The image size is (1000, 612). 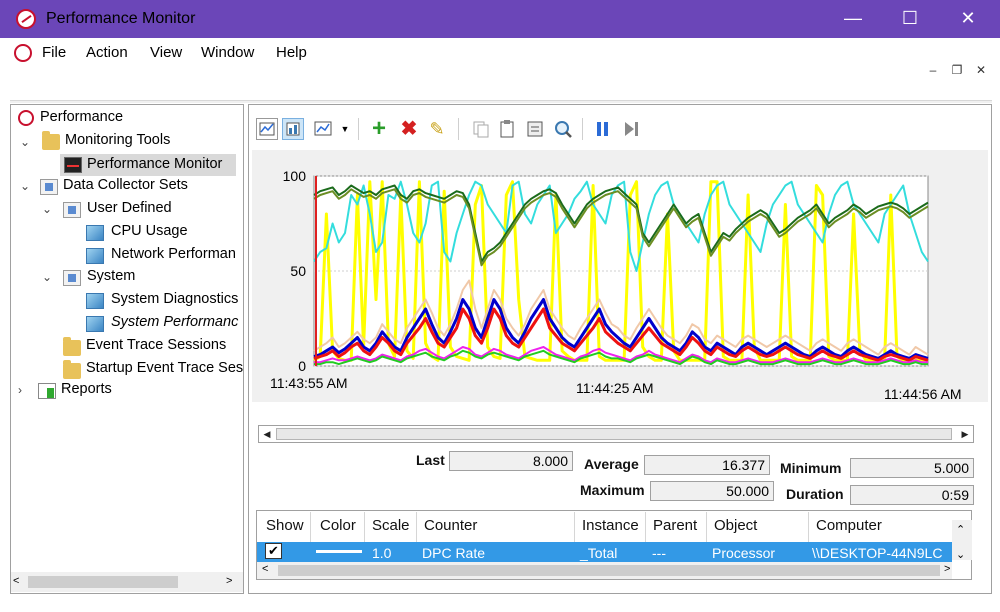 What do you see at coordinates (535, 129) in the screenshot?
I see `properties-icon` at bounding box center [535, 129].